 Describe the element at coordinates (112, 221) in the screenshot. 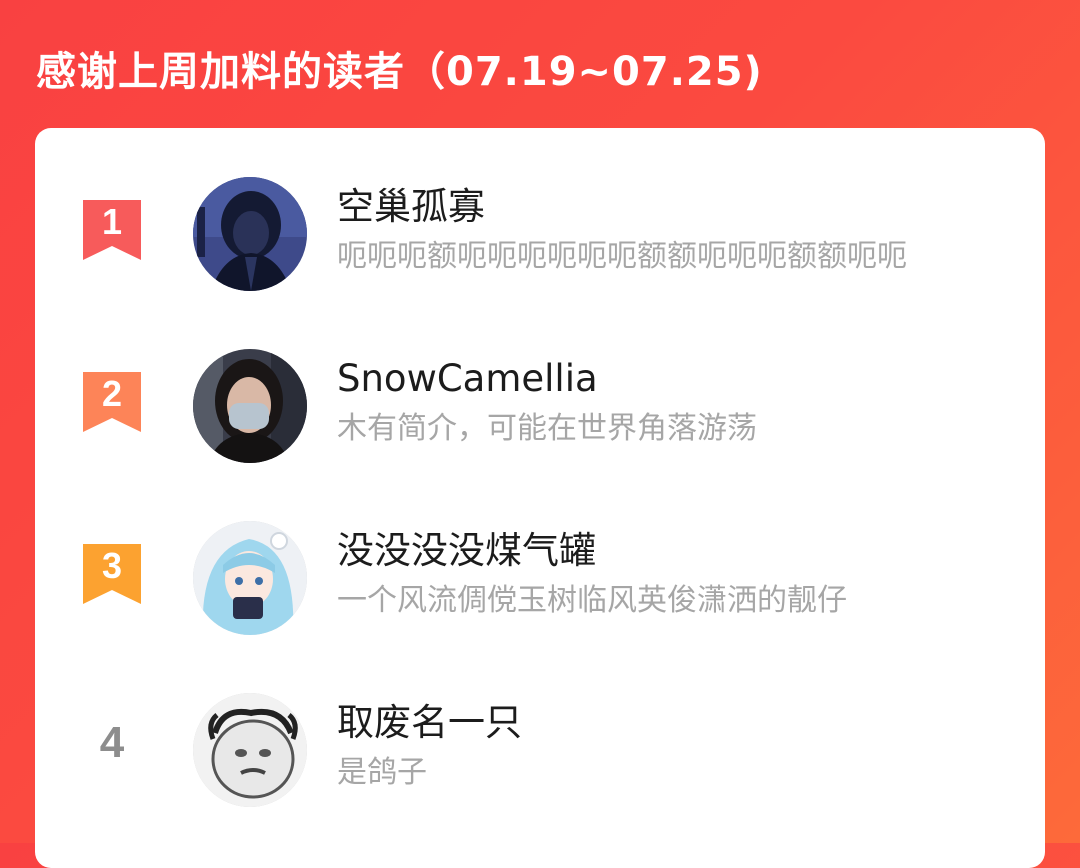

I see `rank-number: 1` at that location.